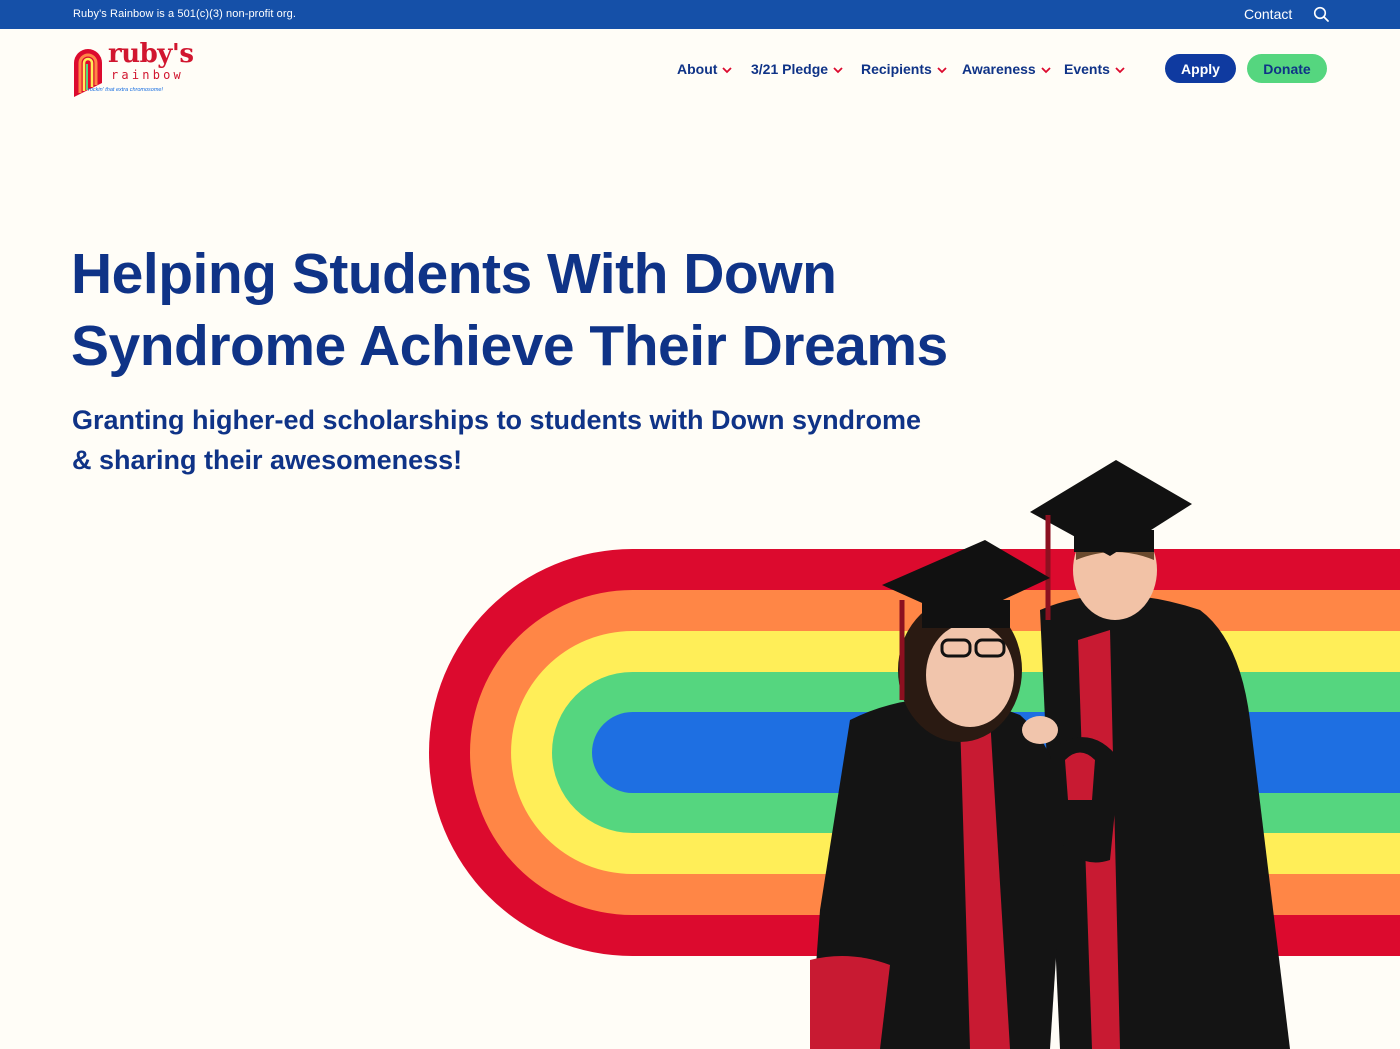 Image resolution: width=1400 pixels, height=1049 pixels. I want to click on nav-item-events: Events, so click(1094, 69).